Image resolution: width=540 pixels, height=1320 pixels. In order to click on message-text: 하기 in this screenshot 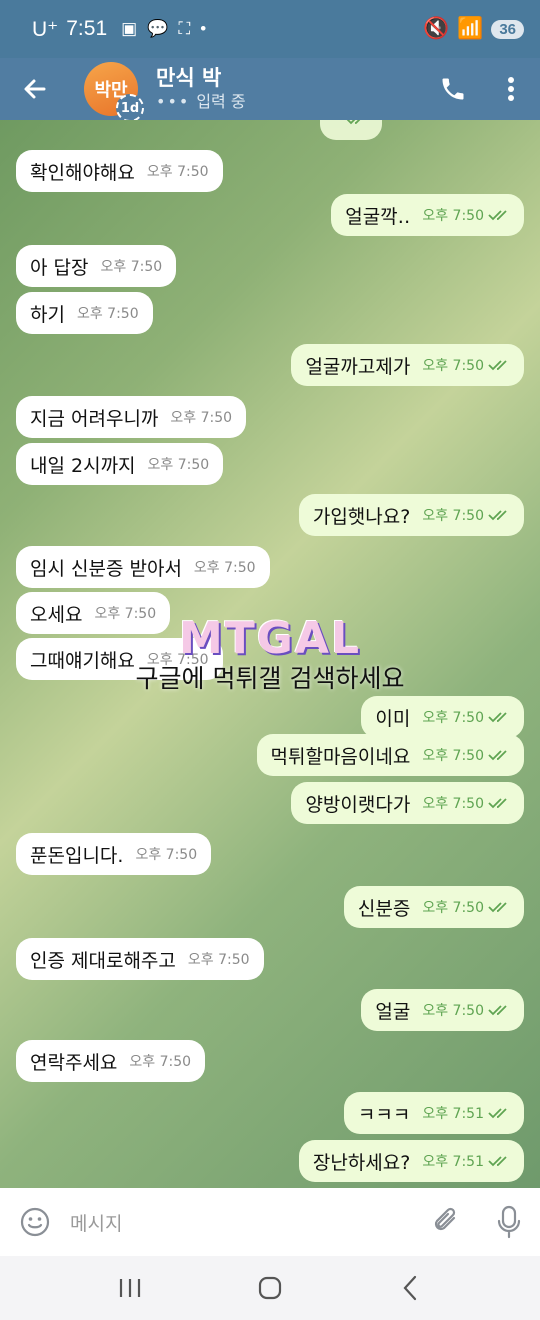, I will do `click(47, 314)`.